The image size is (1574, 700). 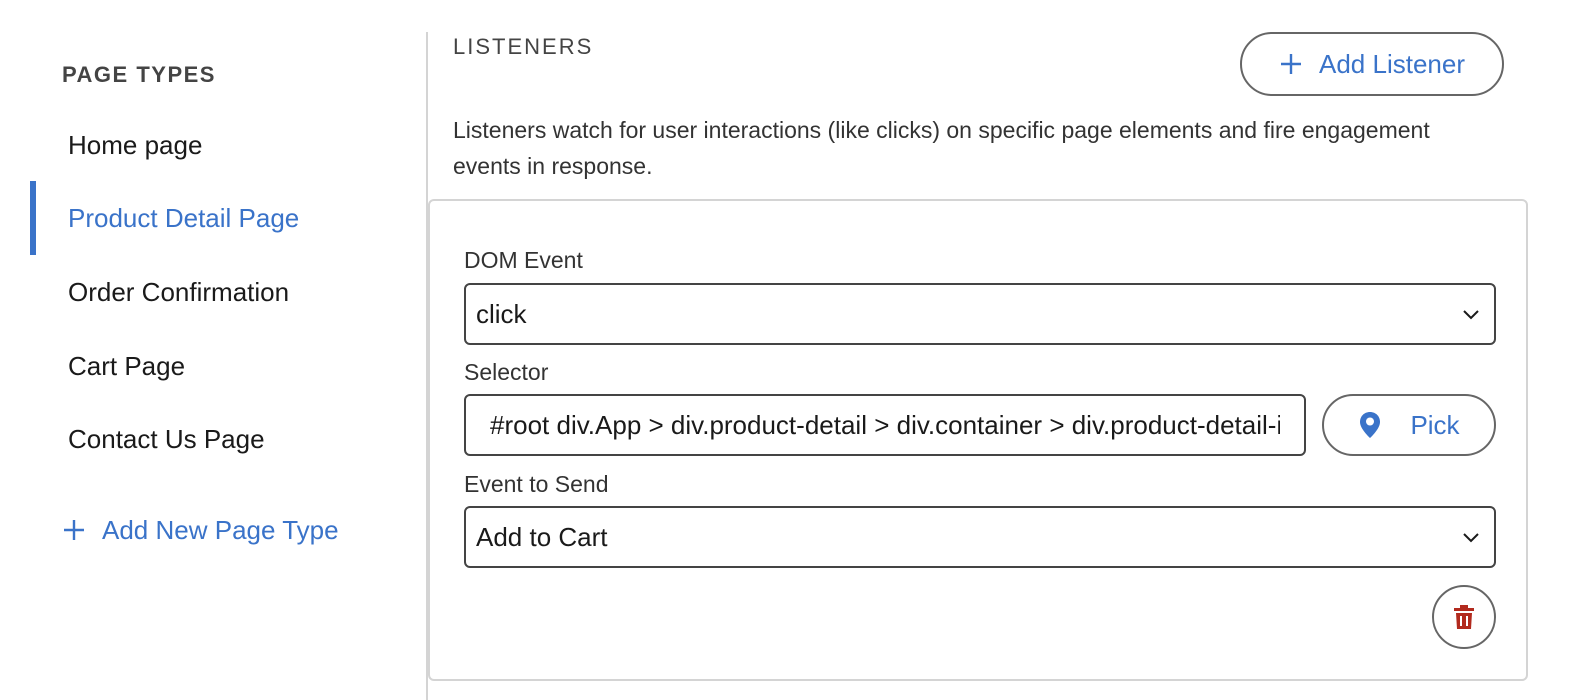 What do you see at coordinates (127, 365) in the screenshot?
I see `sidebar-item-label: Cart Page` at bounding box center [127, 365].